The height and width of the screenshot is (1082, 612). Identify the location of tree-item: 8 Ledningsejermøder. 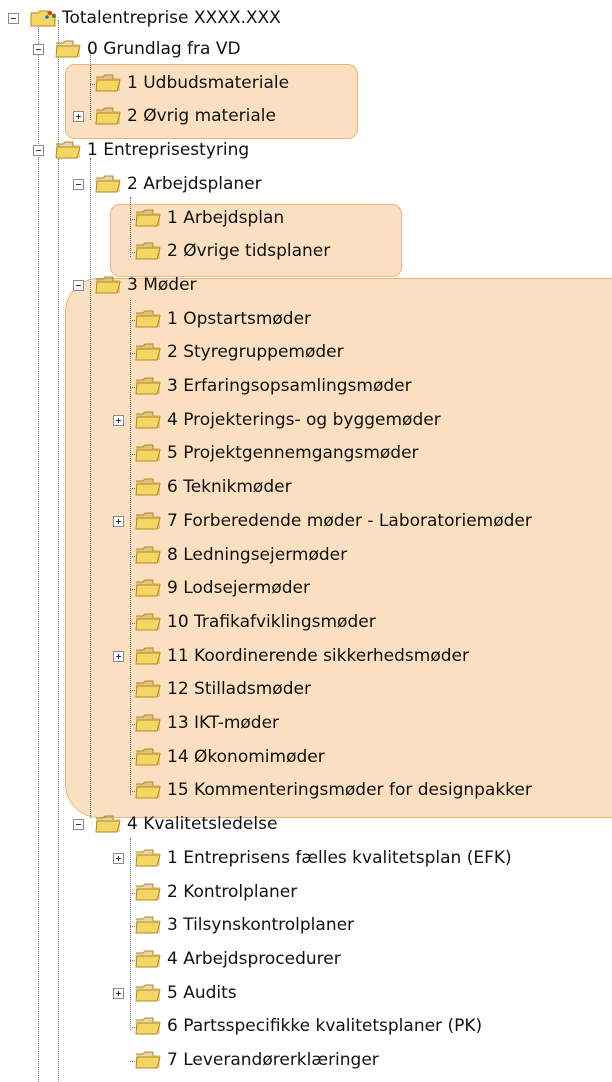
(231, 555).